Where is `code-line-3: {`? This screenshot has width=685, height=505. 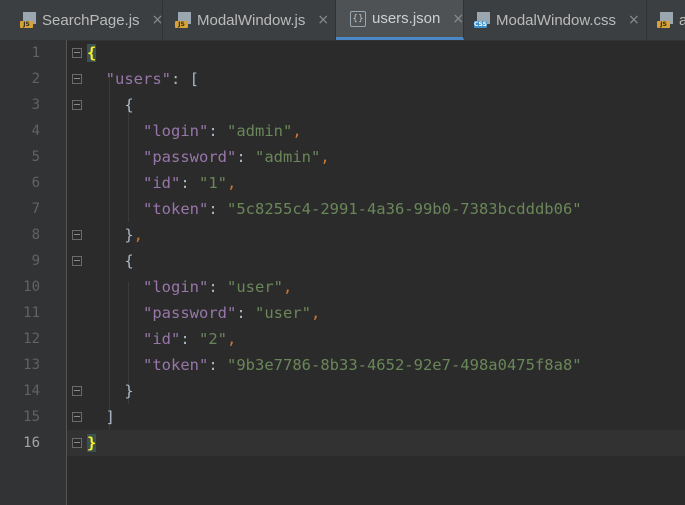
code-line-3: { is located at coordinates (129, 105).